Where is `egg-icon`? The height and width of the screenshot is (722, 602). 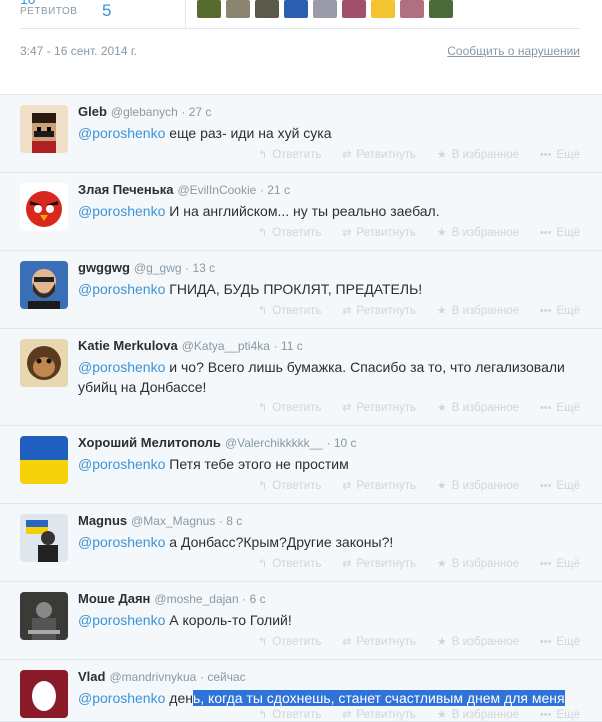
egg-icon is located at coordinates (44, 694).